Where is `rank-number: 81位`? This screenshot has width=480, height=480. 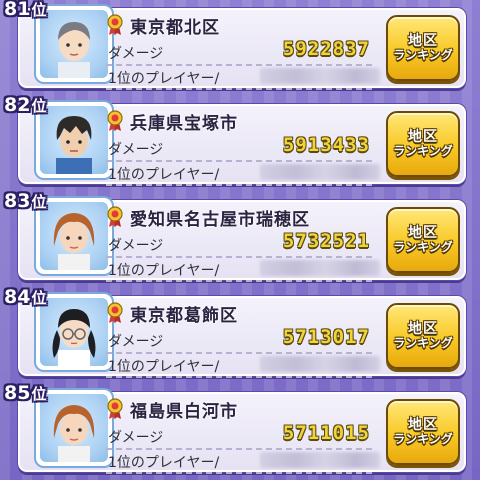 rank-number: 81位 is located at coordinates (25, 10).